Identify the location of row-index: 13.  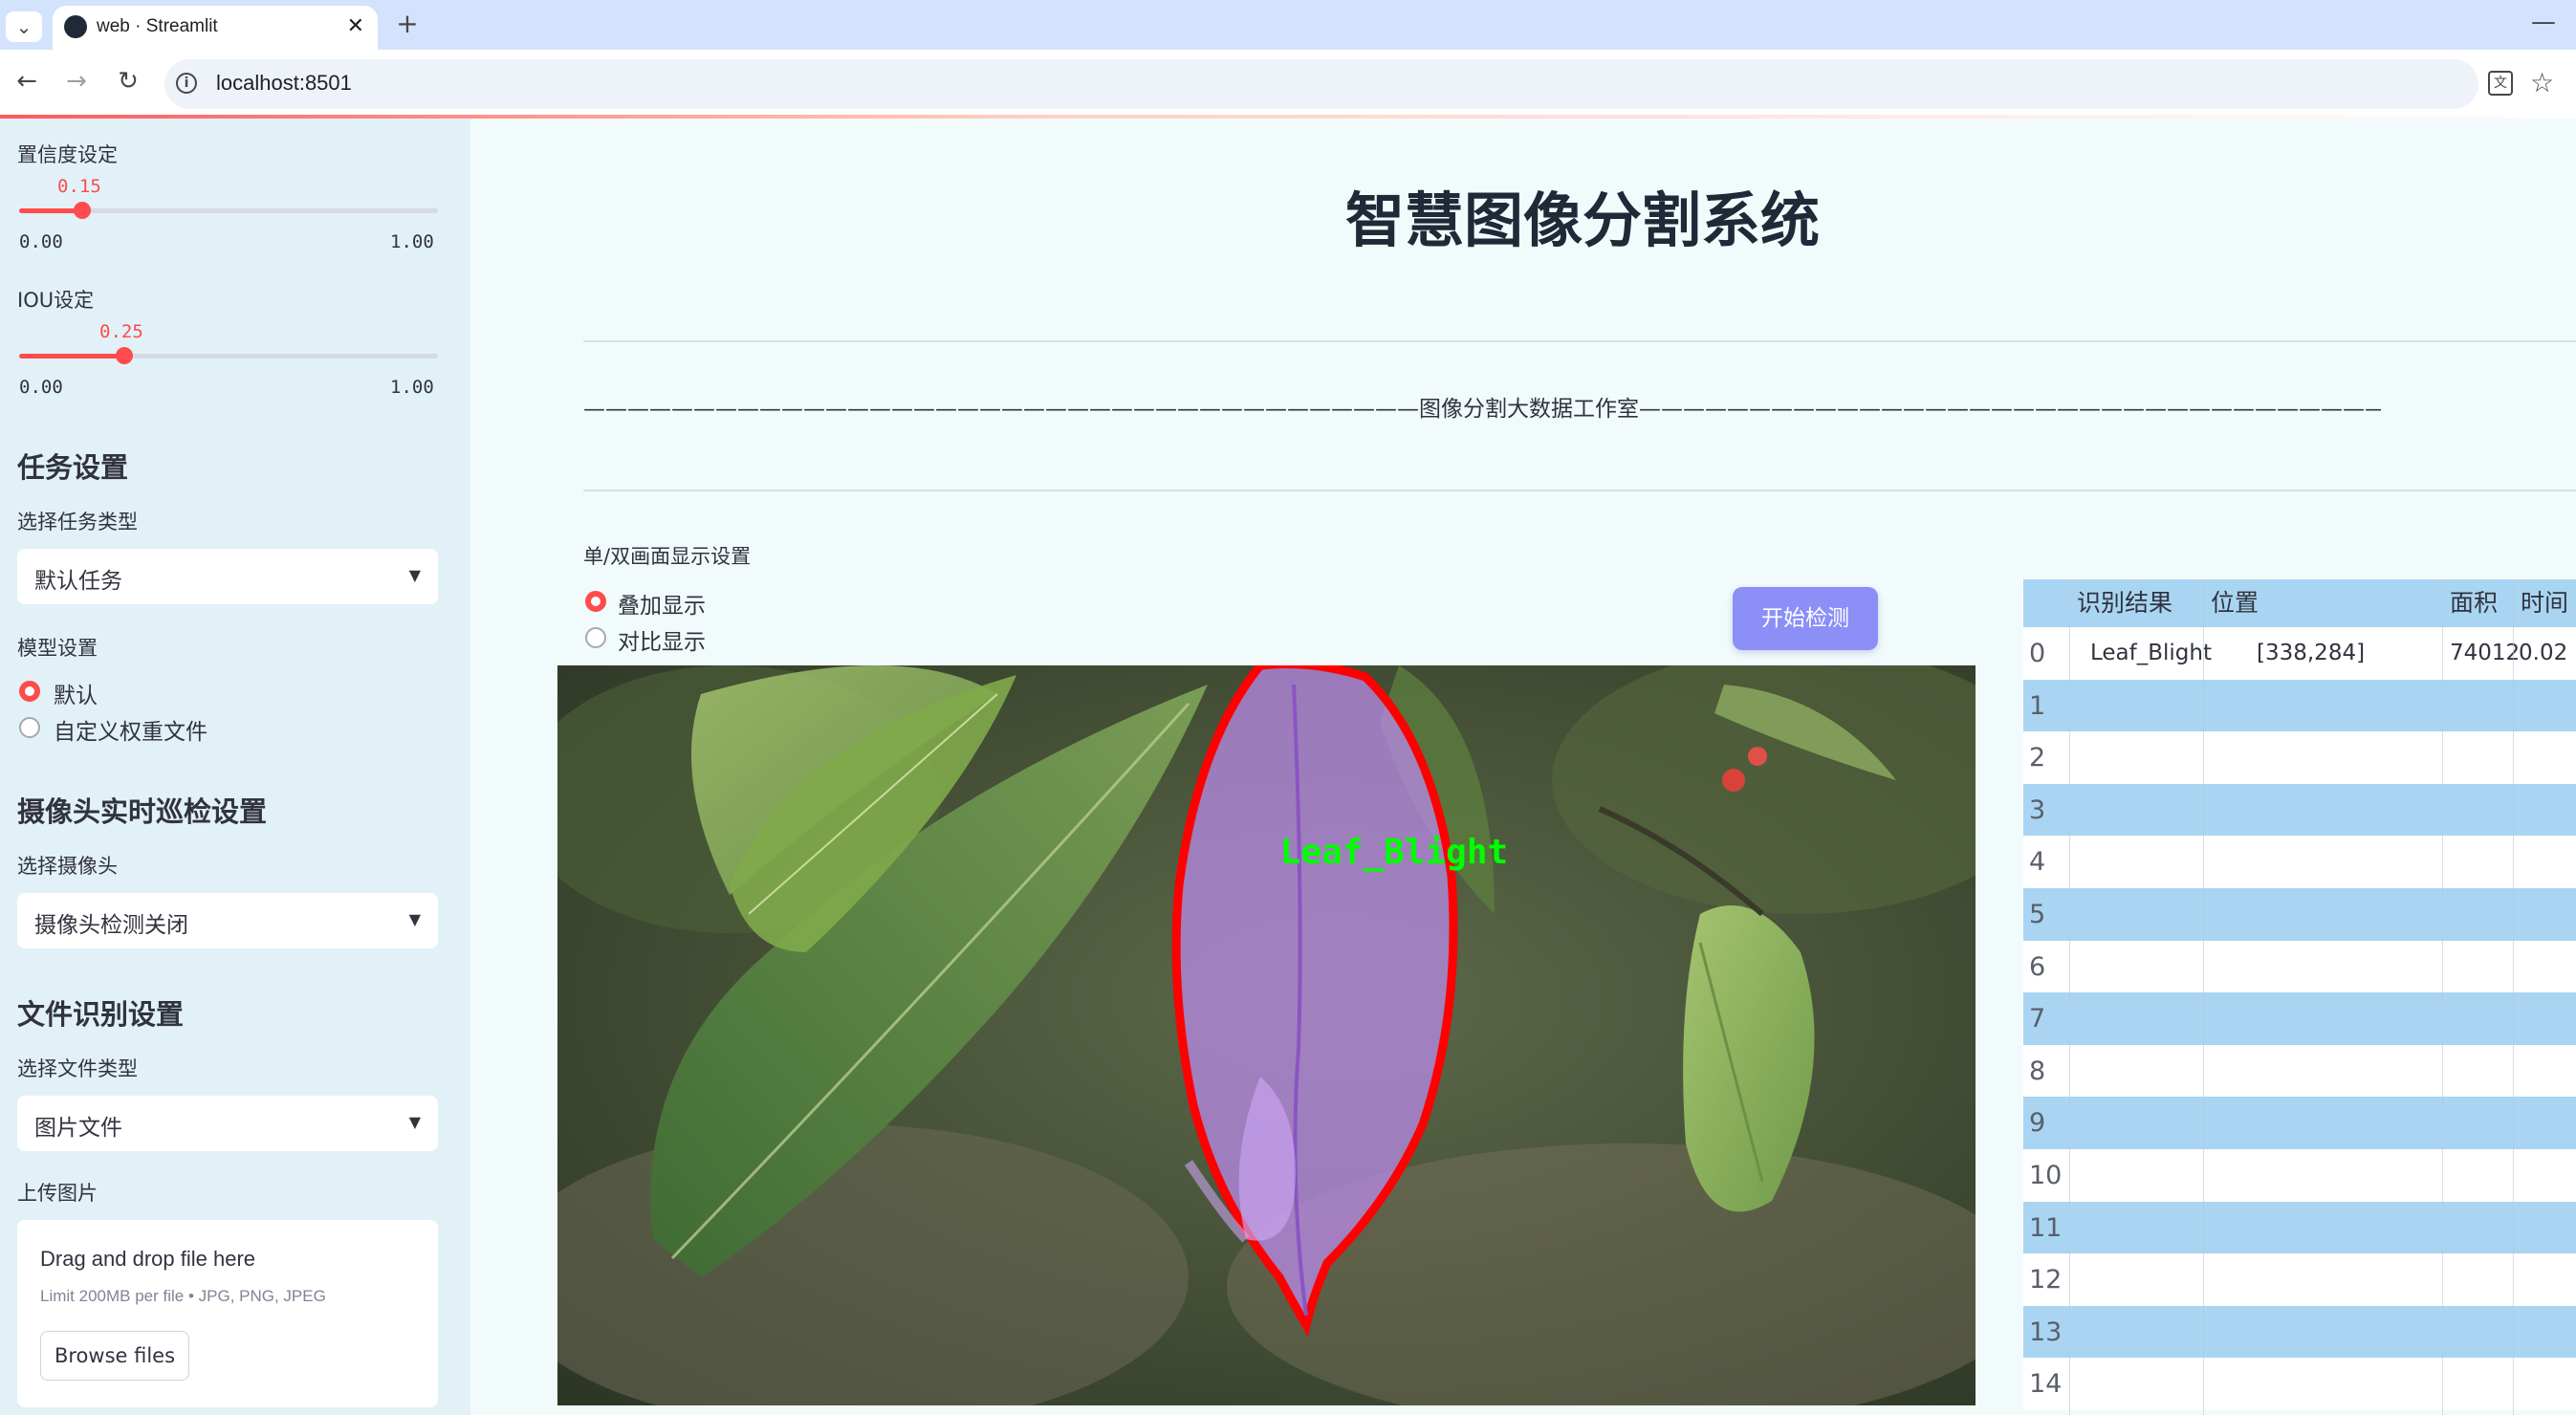
(2046, 1332).